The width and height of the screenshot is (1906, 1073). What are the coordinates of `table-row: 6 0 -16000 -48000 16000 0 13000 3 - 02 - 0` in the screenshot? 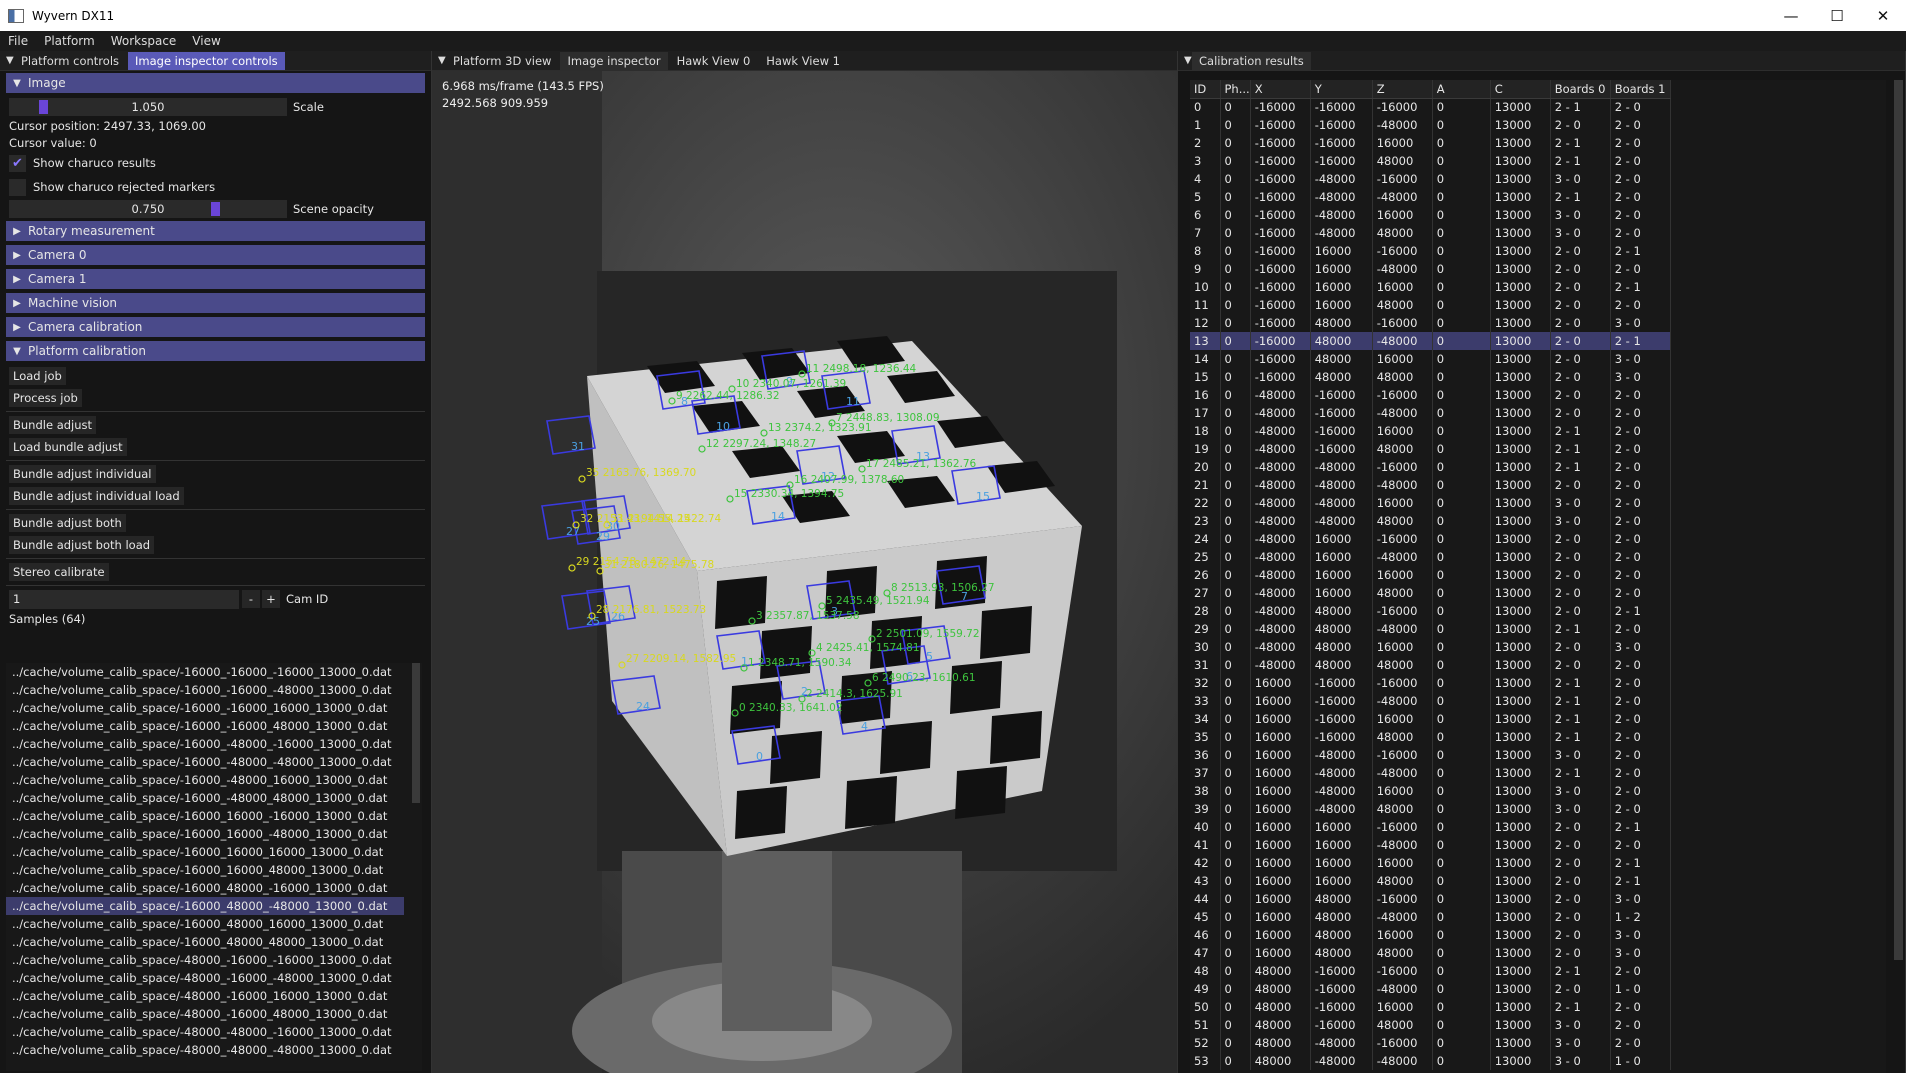 It's located at (1430, 215).